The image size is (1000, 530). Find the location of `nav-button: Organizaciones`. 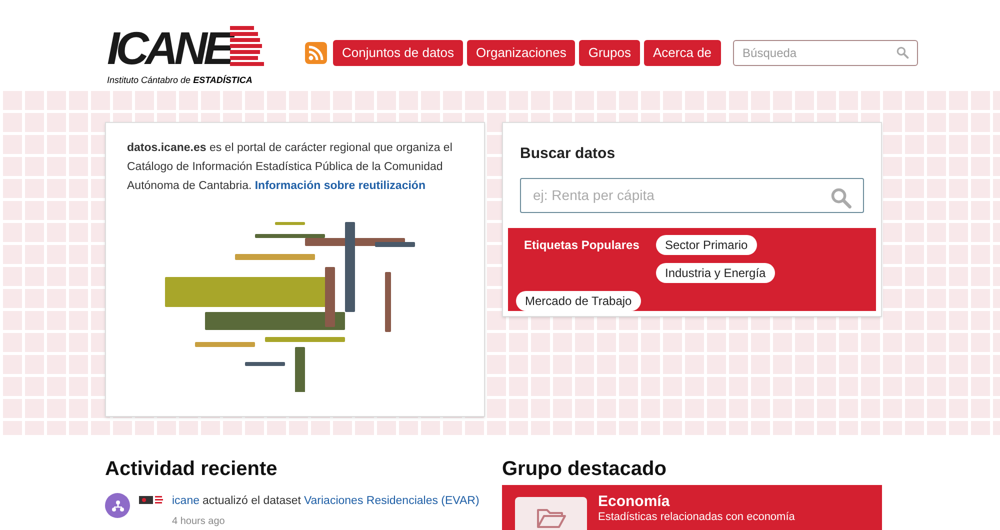

nav-button: Organizaciones is located at coordinates (521, 53).